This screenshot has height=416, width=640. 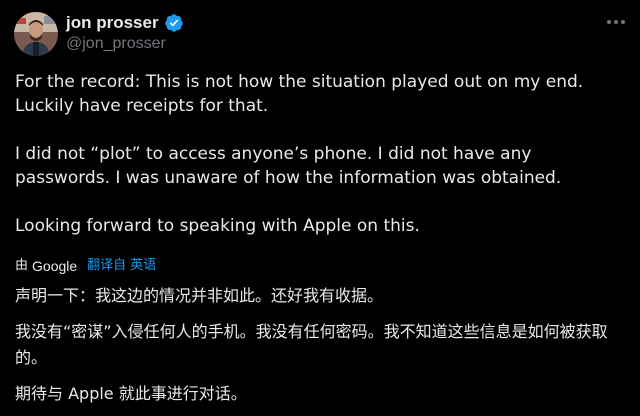 What do you see at coordinates (22, 265) in the screenshot?
I see `translation-by-prefix: 由` at bounding box center [22, 265].